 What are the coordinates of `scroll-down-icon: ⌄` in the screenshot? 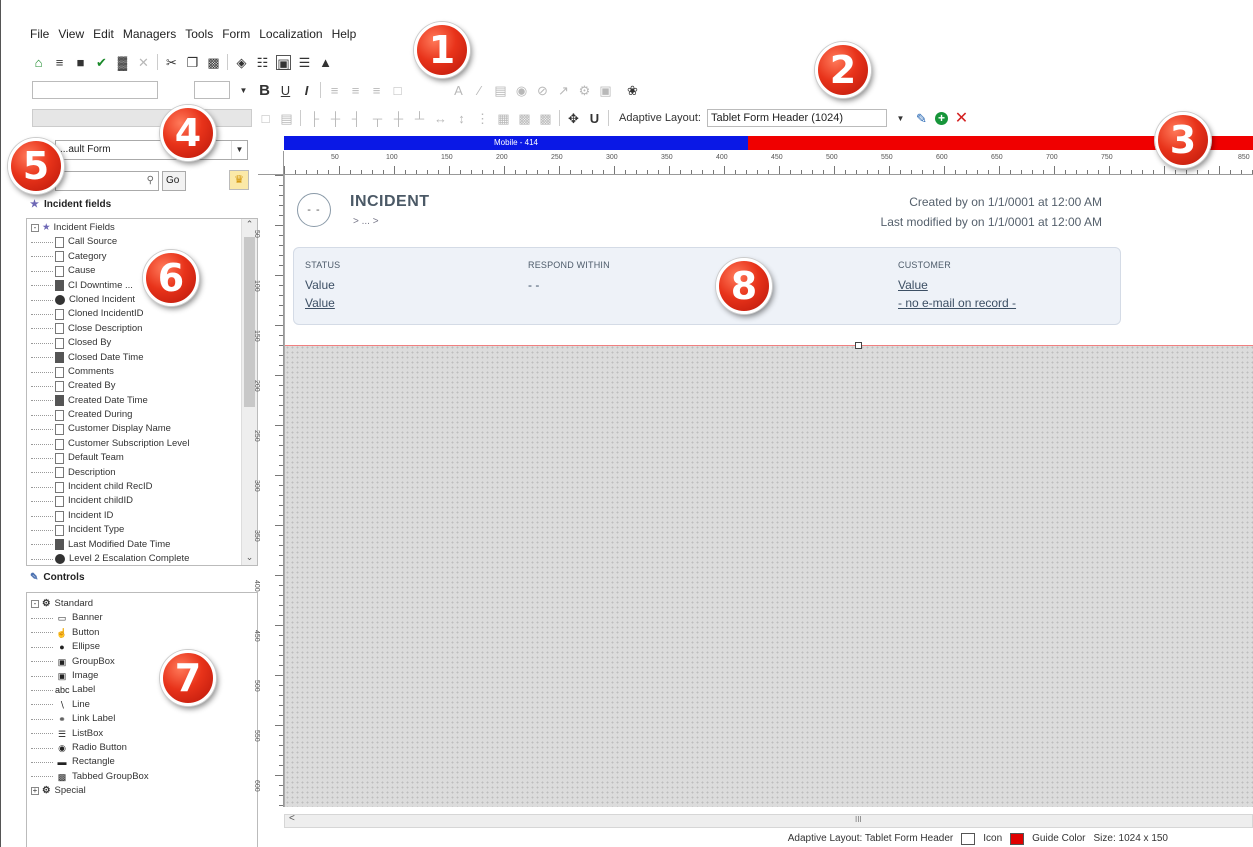 It's located at (249, 557).